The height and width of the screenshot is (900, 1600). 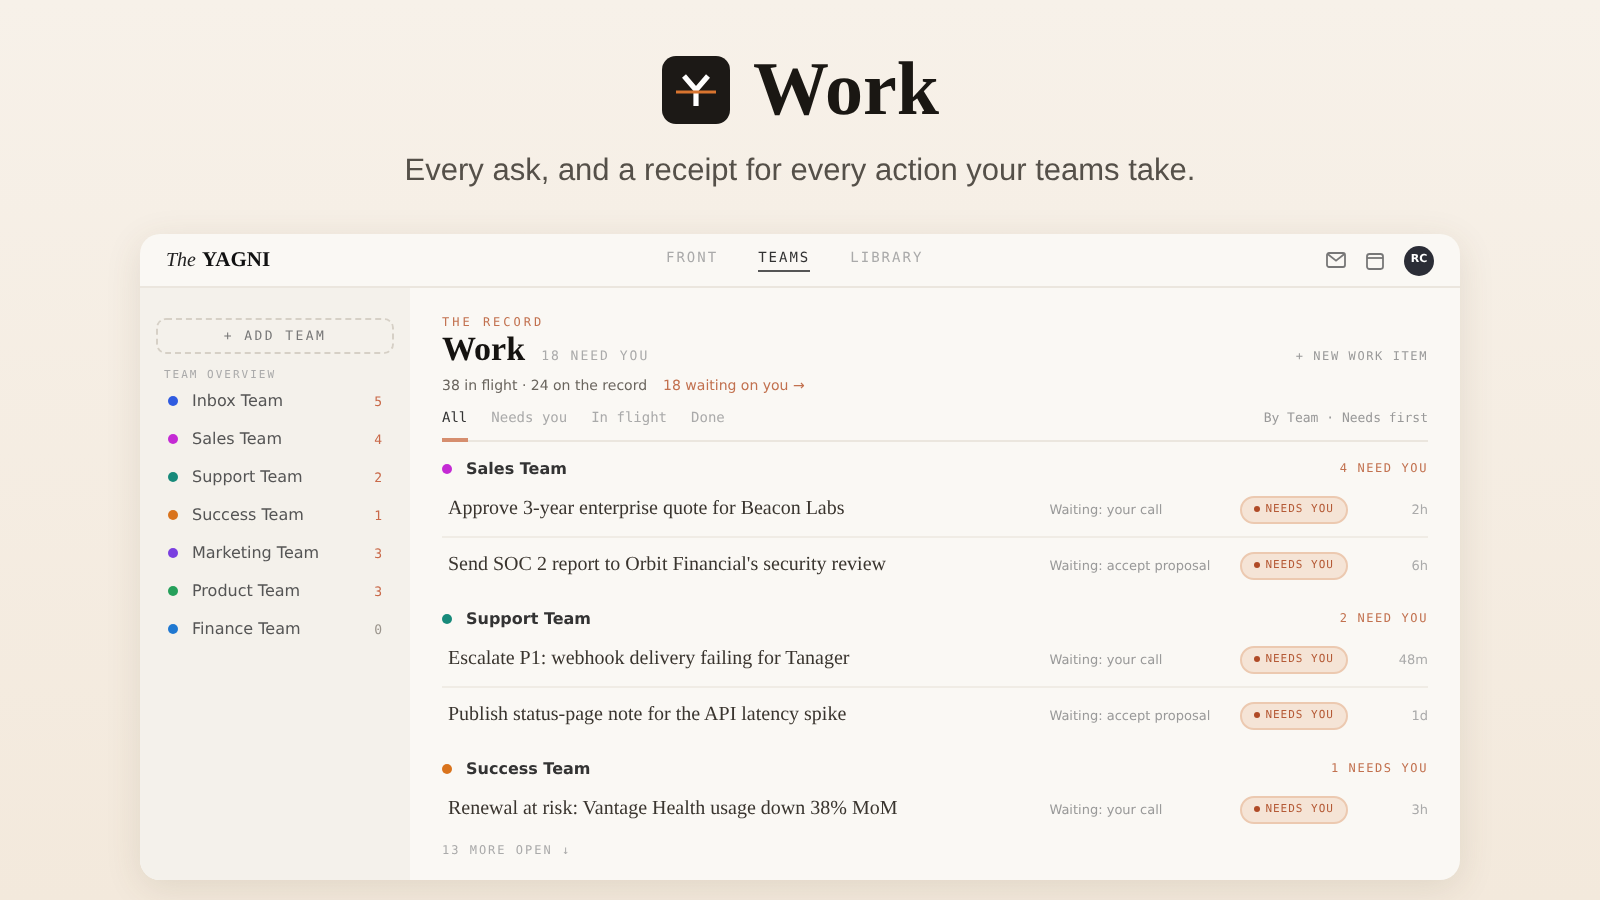 I want to click on calendar-icon, so click(x=1375, y=260).